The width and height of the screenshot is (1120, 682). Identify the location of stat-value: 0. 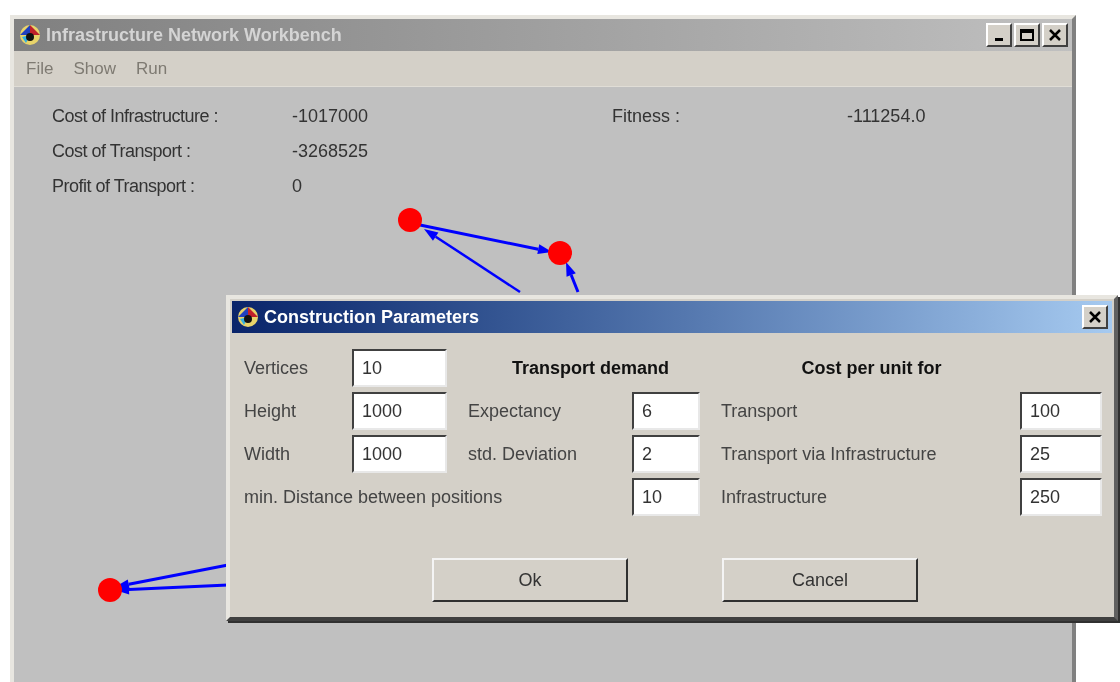
(297, 186).